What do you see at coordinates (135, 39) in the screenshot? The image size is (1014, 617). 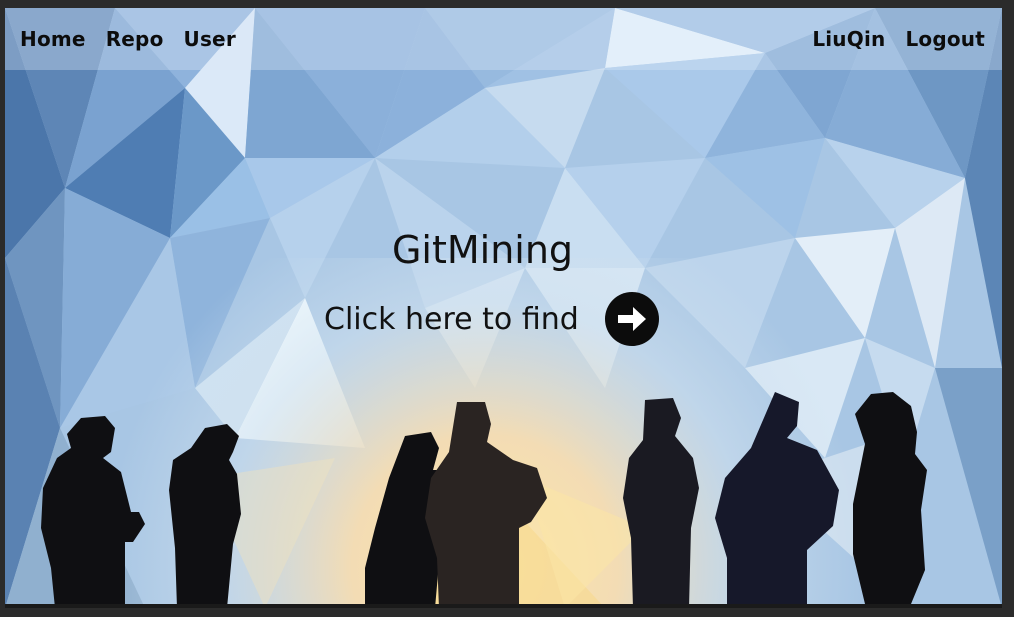 I see `nav-repo-link: Repo` at bounding box center [135, 39].